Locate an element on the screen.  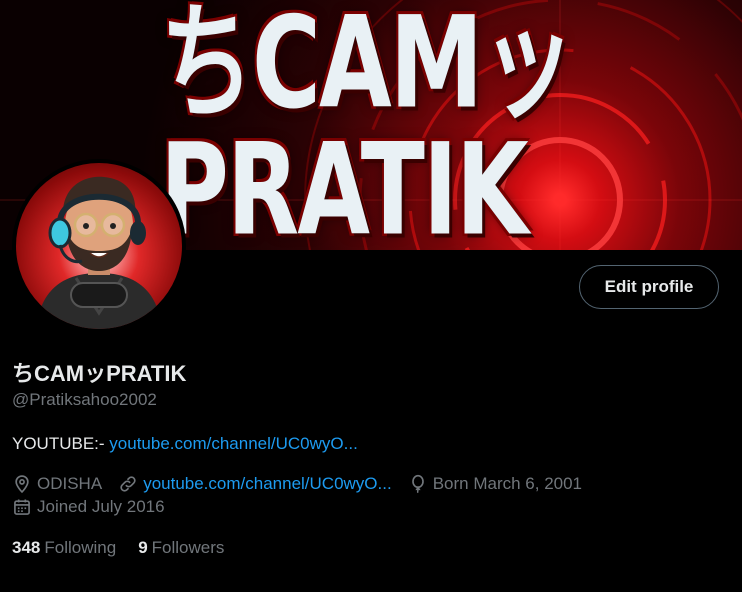
location-item: ODISHA is located at coordinates (57, 484).